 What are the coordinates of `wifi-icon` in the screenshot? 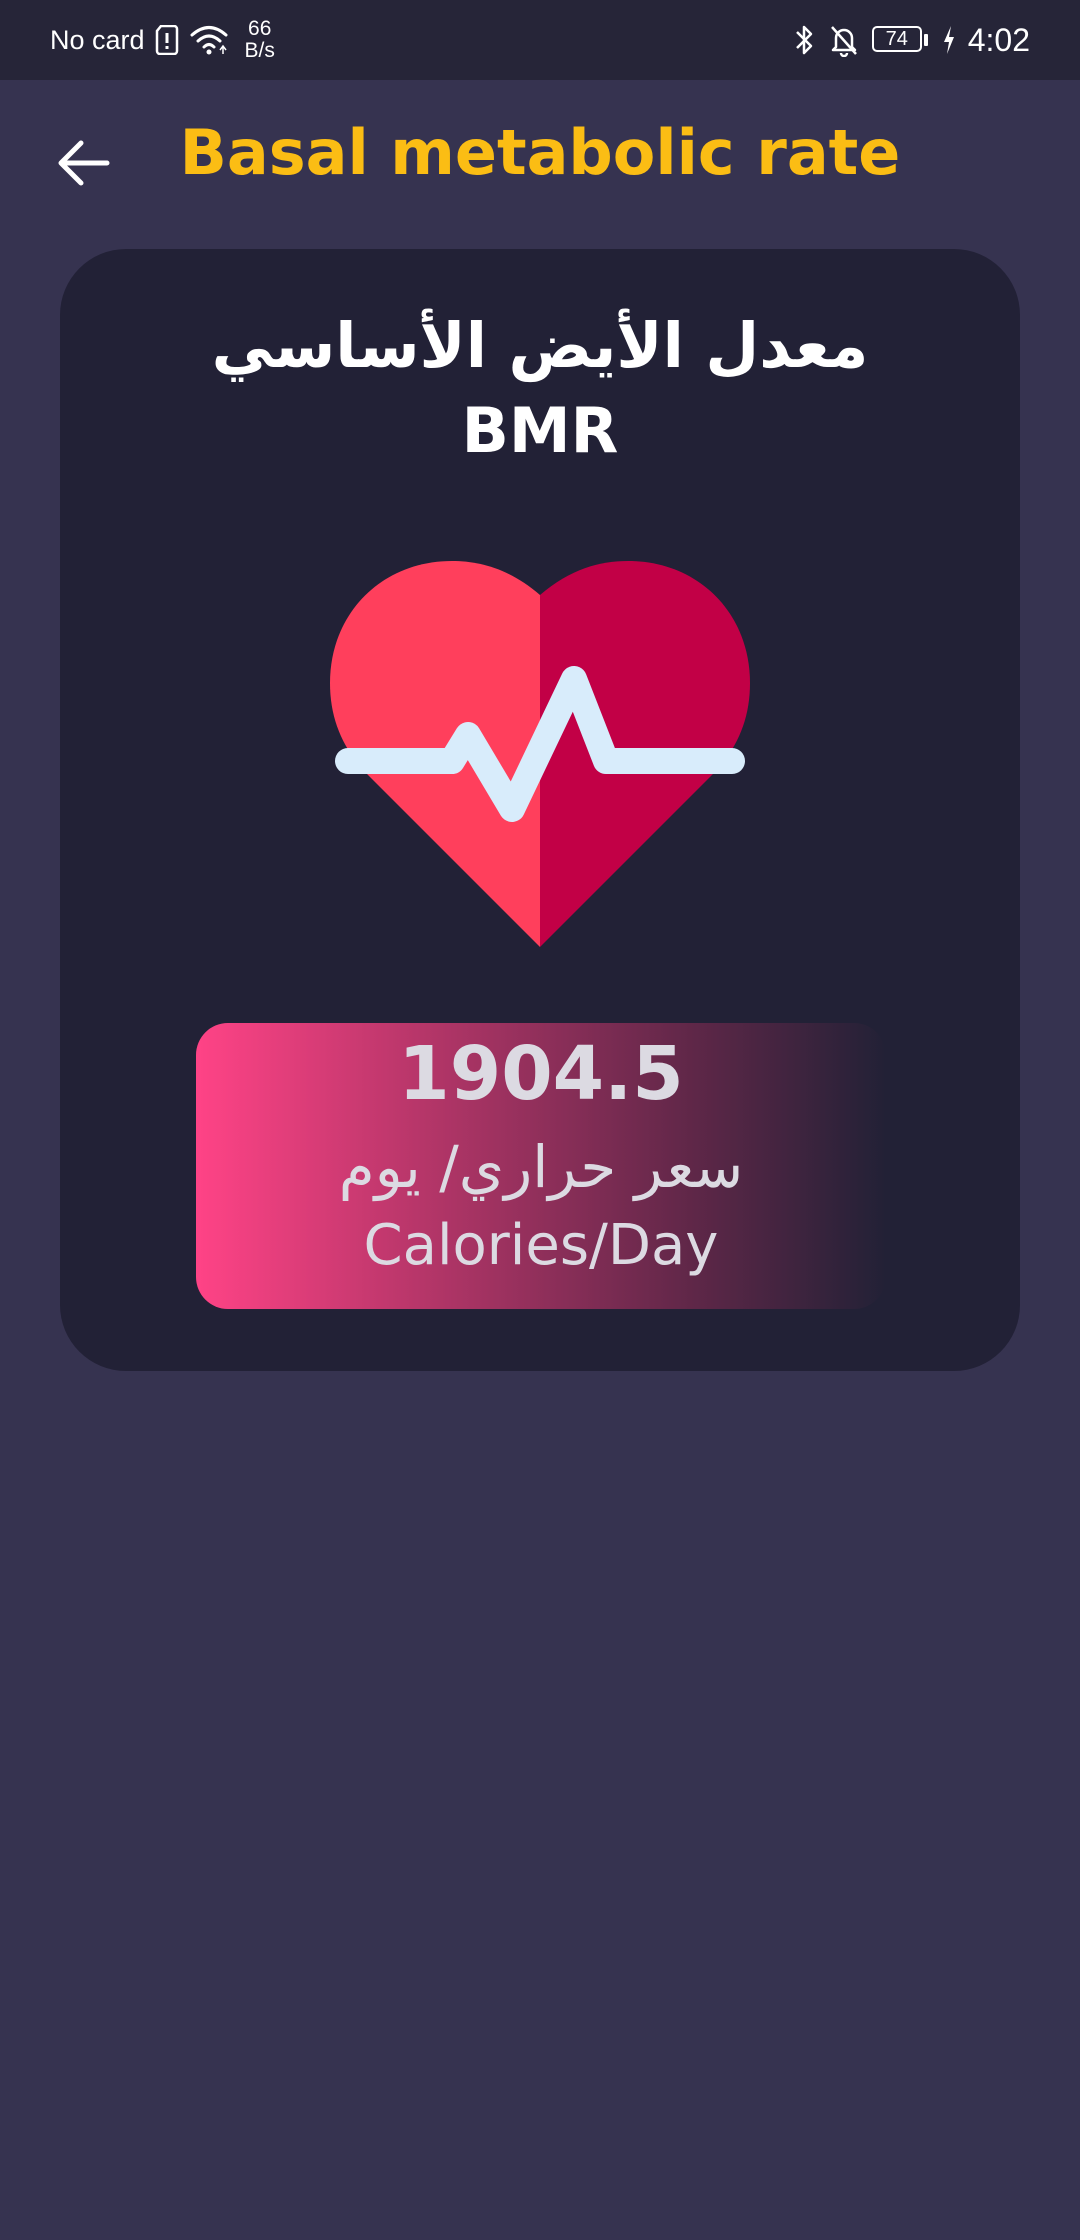 It's located at (209, 40).